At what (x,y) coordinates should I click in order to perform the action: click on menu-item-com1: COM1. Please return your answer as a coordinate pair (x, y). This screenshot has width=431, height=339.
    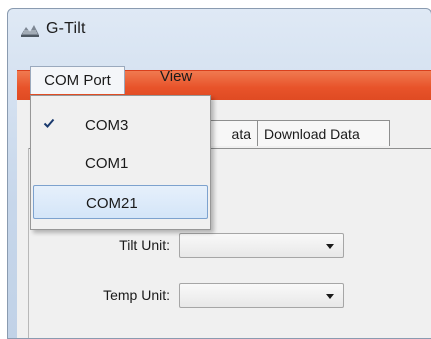
    Looking at the image, I should click on (120, 163).